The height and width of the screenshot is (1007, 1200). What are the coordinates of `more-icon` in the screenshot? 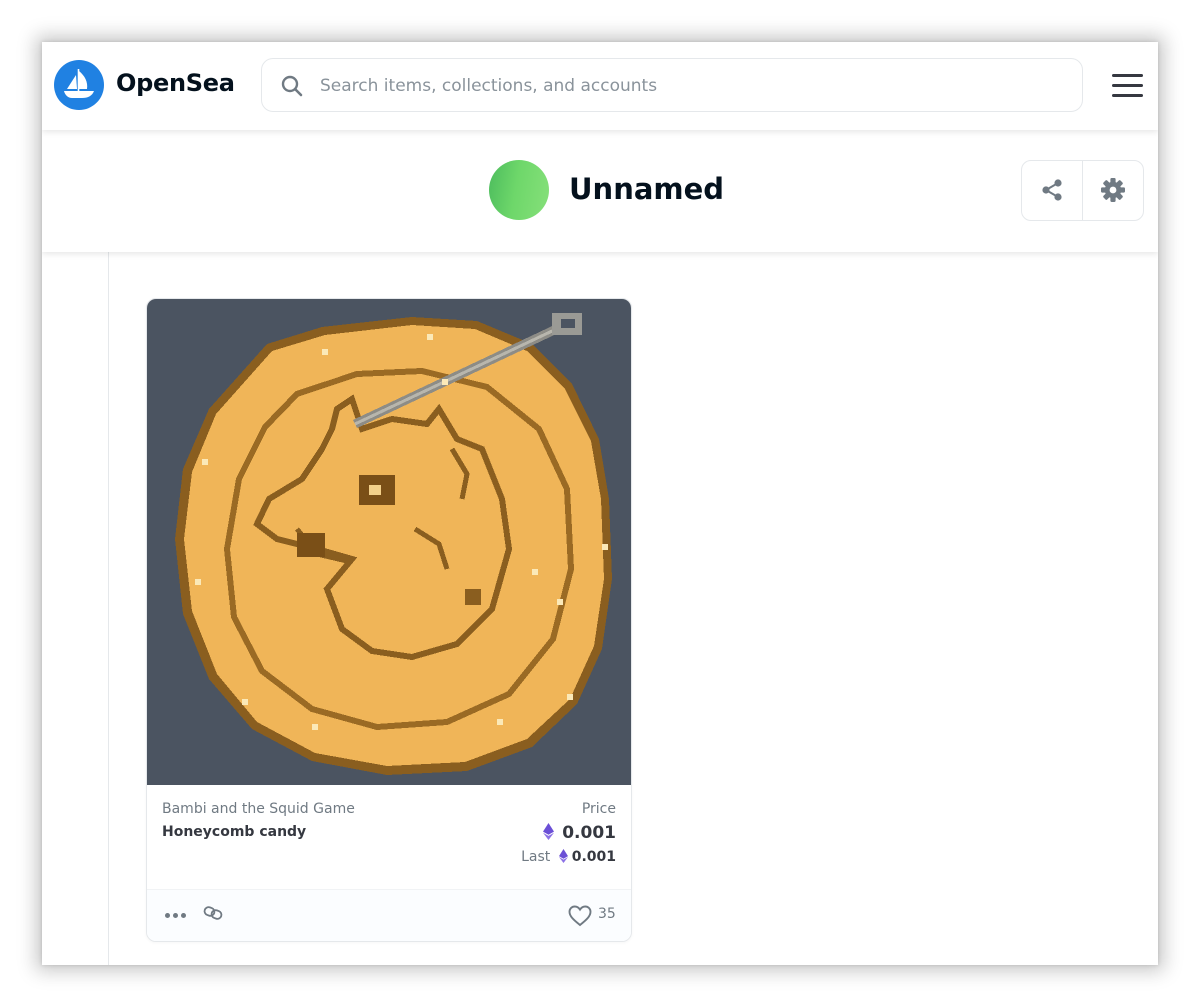 It's located at (177, 915).